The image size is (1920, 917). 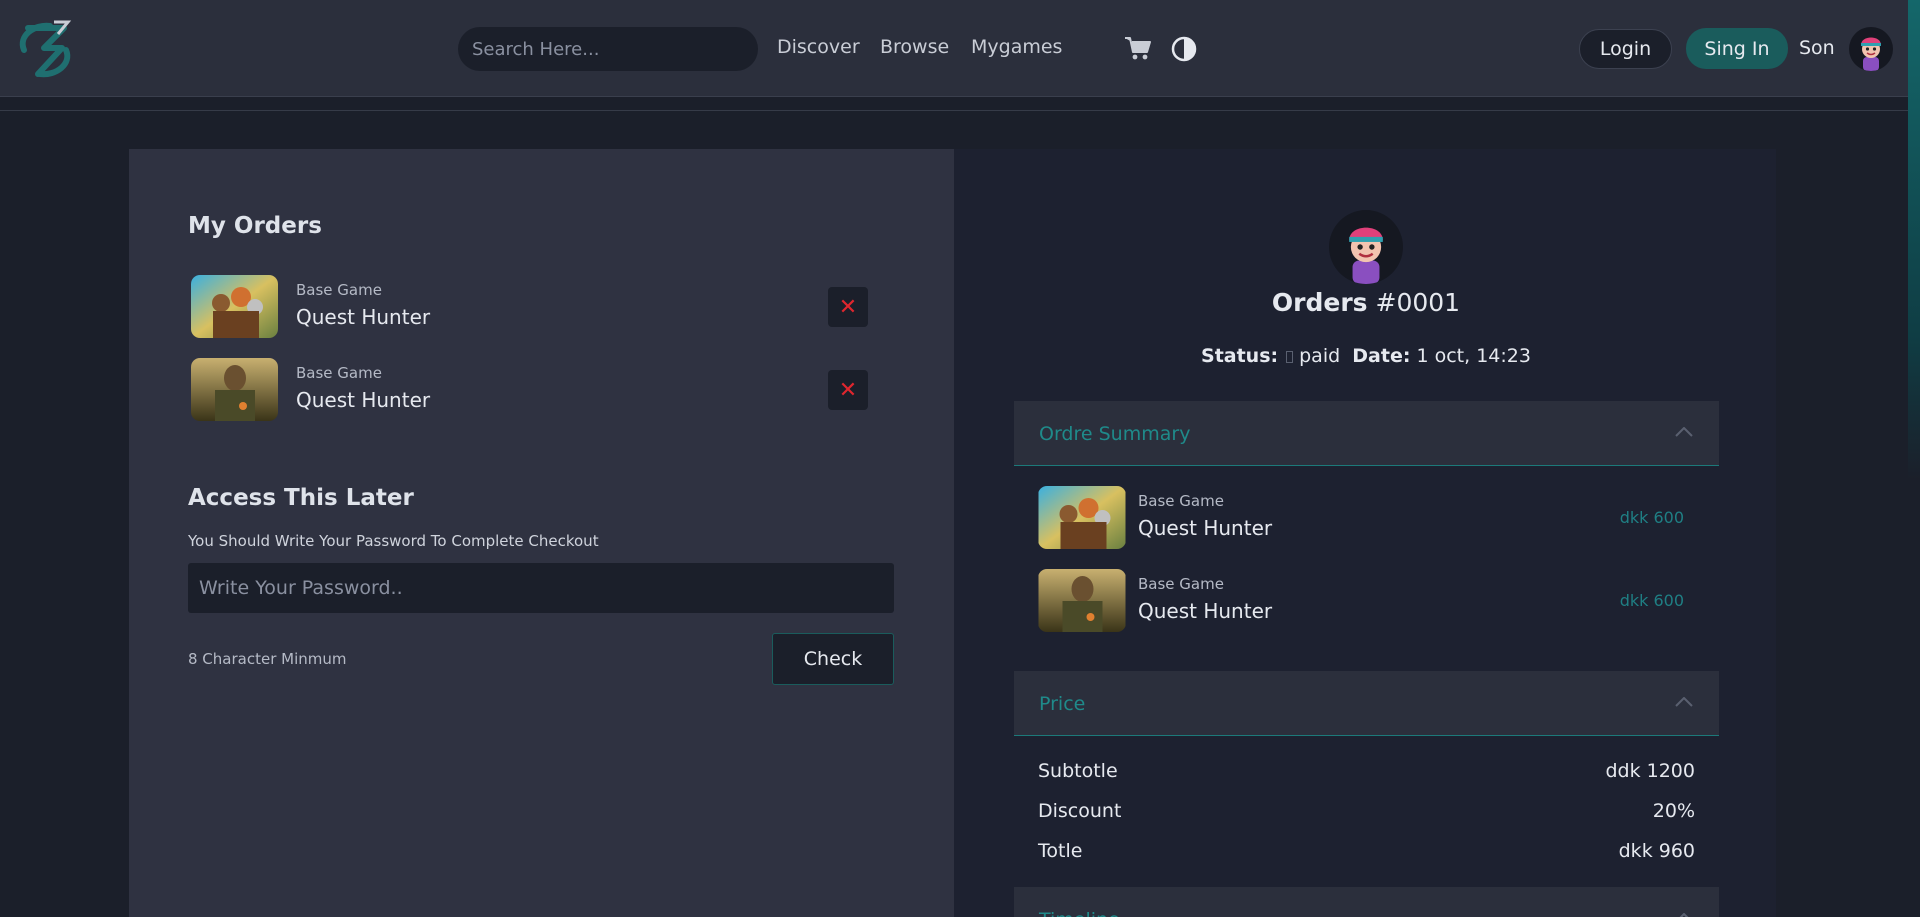 What do you see at coordinates (1625, 49) in the screenshot?
I see `login-button: Login` at bounding box center [1625, 49].